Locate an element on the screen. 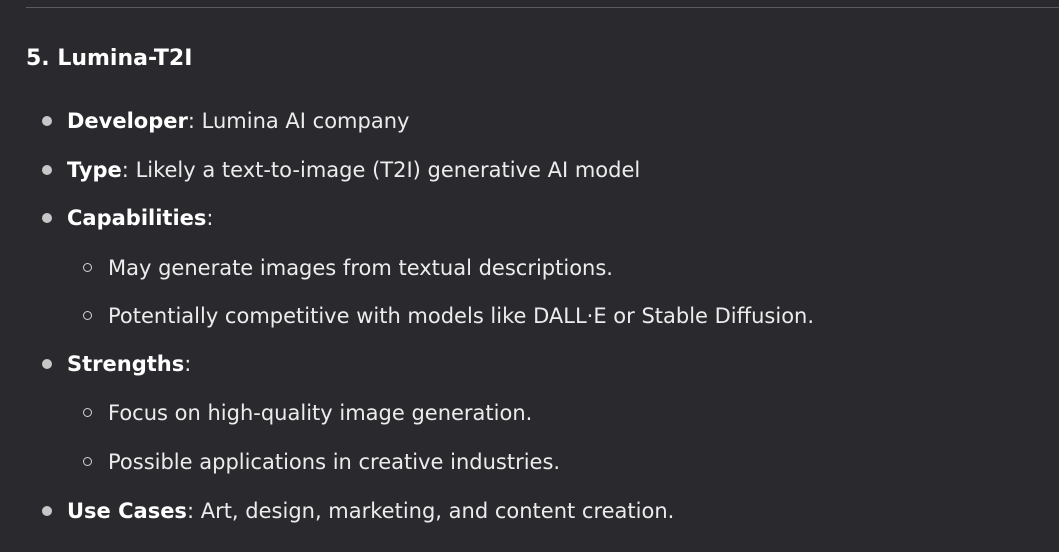 This screenshot has width=1059, height=552. item-term: Type is located at coordinates (94, 170).